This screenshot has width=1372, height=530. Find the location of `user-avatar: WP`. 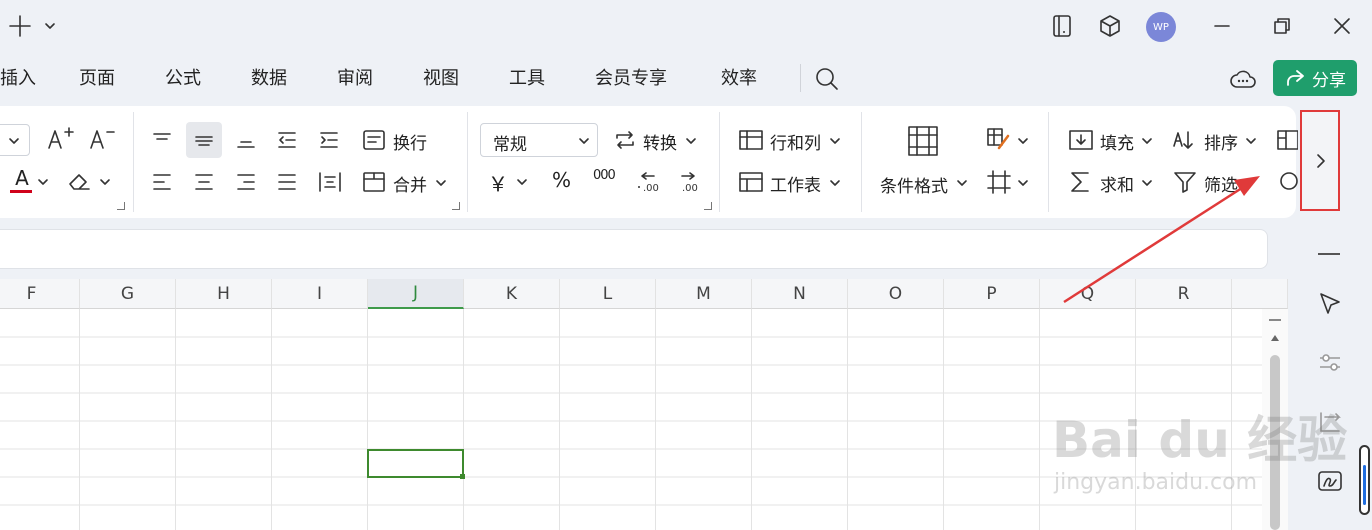

user-avatar: WP is located at coordinates (1161, 27).